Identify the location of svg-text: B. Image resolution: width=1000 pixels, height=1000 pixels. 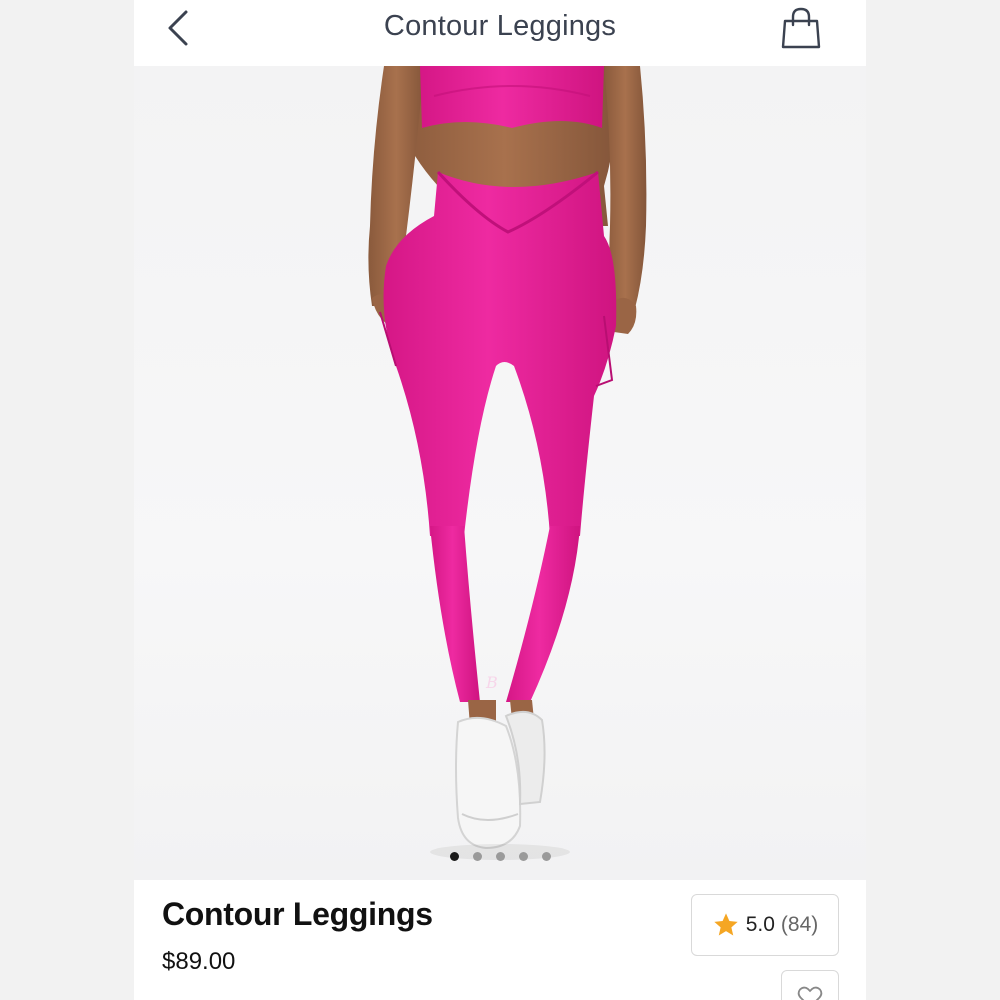
(491, 682).